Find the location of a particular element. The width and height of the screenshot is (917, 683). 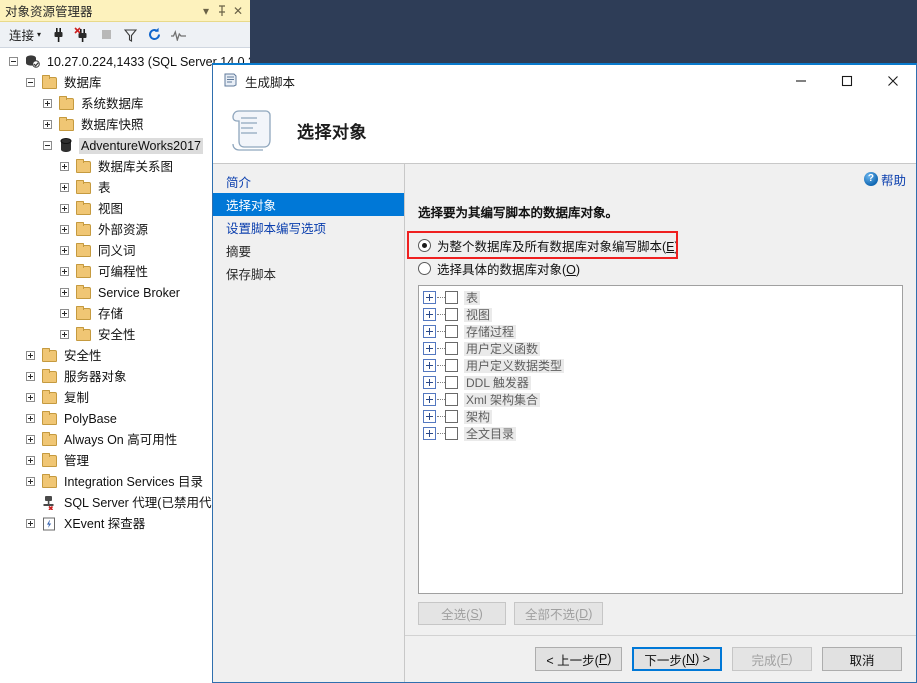

object-list-item: 表 is located at coordinates (662, 297).